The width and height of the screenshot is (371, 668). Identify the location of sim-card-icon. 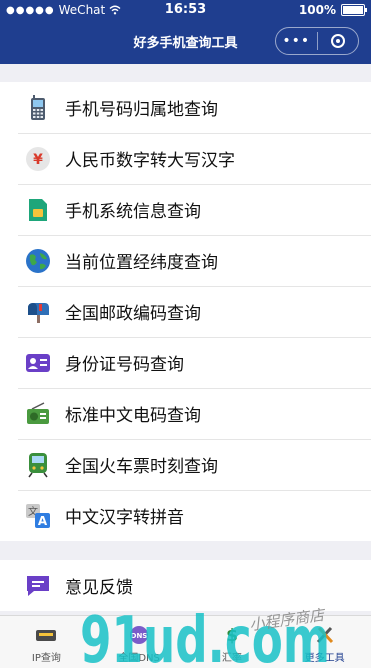
(38, 210).